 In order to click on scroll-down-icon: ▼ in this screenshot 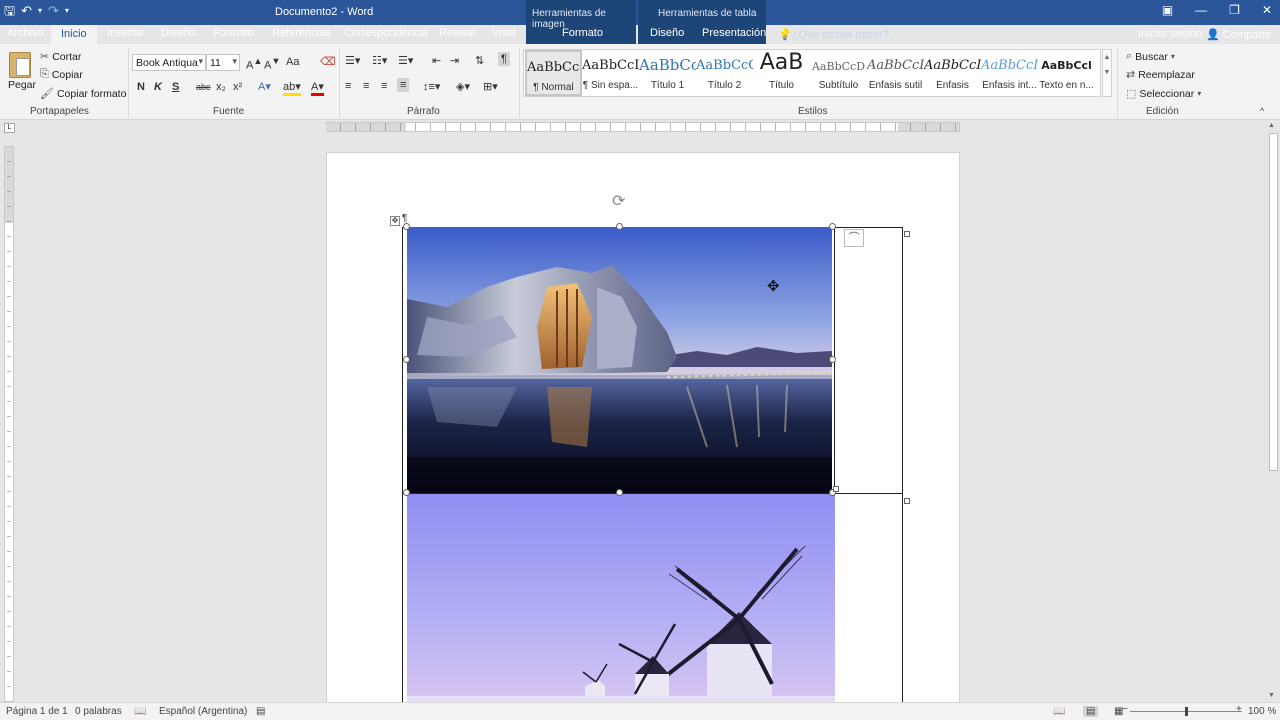, I will do `click(1271, 695)`.